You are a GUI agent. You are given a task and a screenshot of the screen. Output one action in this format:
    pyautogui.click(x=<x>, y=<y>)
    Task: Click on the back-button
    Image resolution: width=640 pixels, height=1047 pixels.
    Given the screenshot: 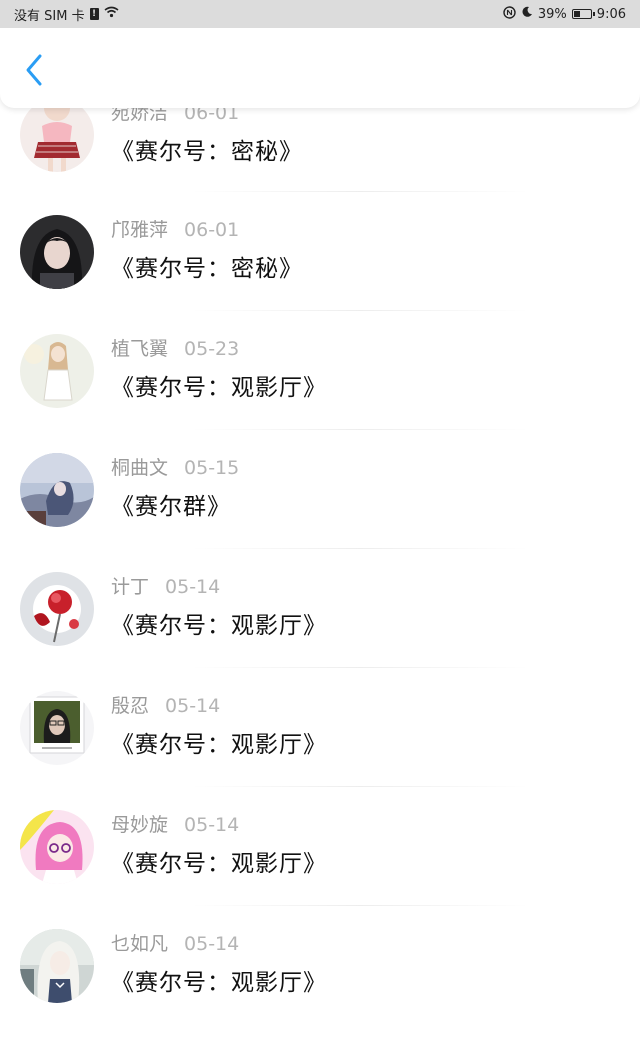 What is the action you would take?
    pyautogui.click(x=34, y=70)
    